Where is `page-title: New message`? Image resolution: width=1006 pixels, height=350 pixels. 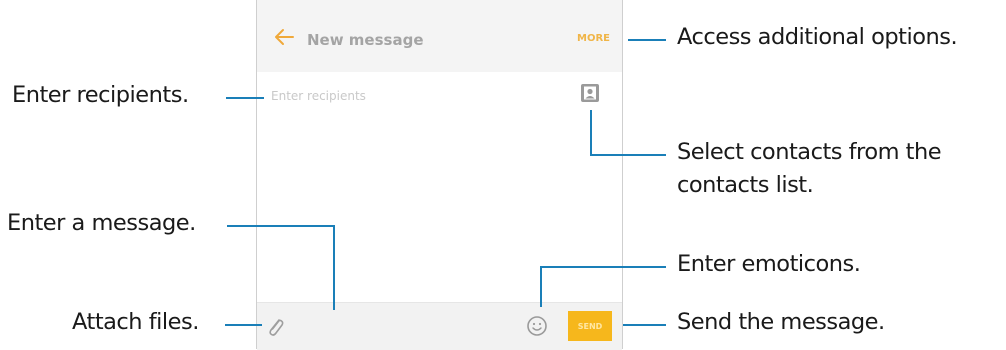 page-title: New message is located at coordinates (365, 40).